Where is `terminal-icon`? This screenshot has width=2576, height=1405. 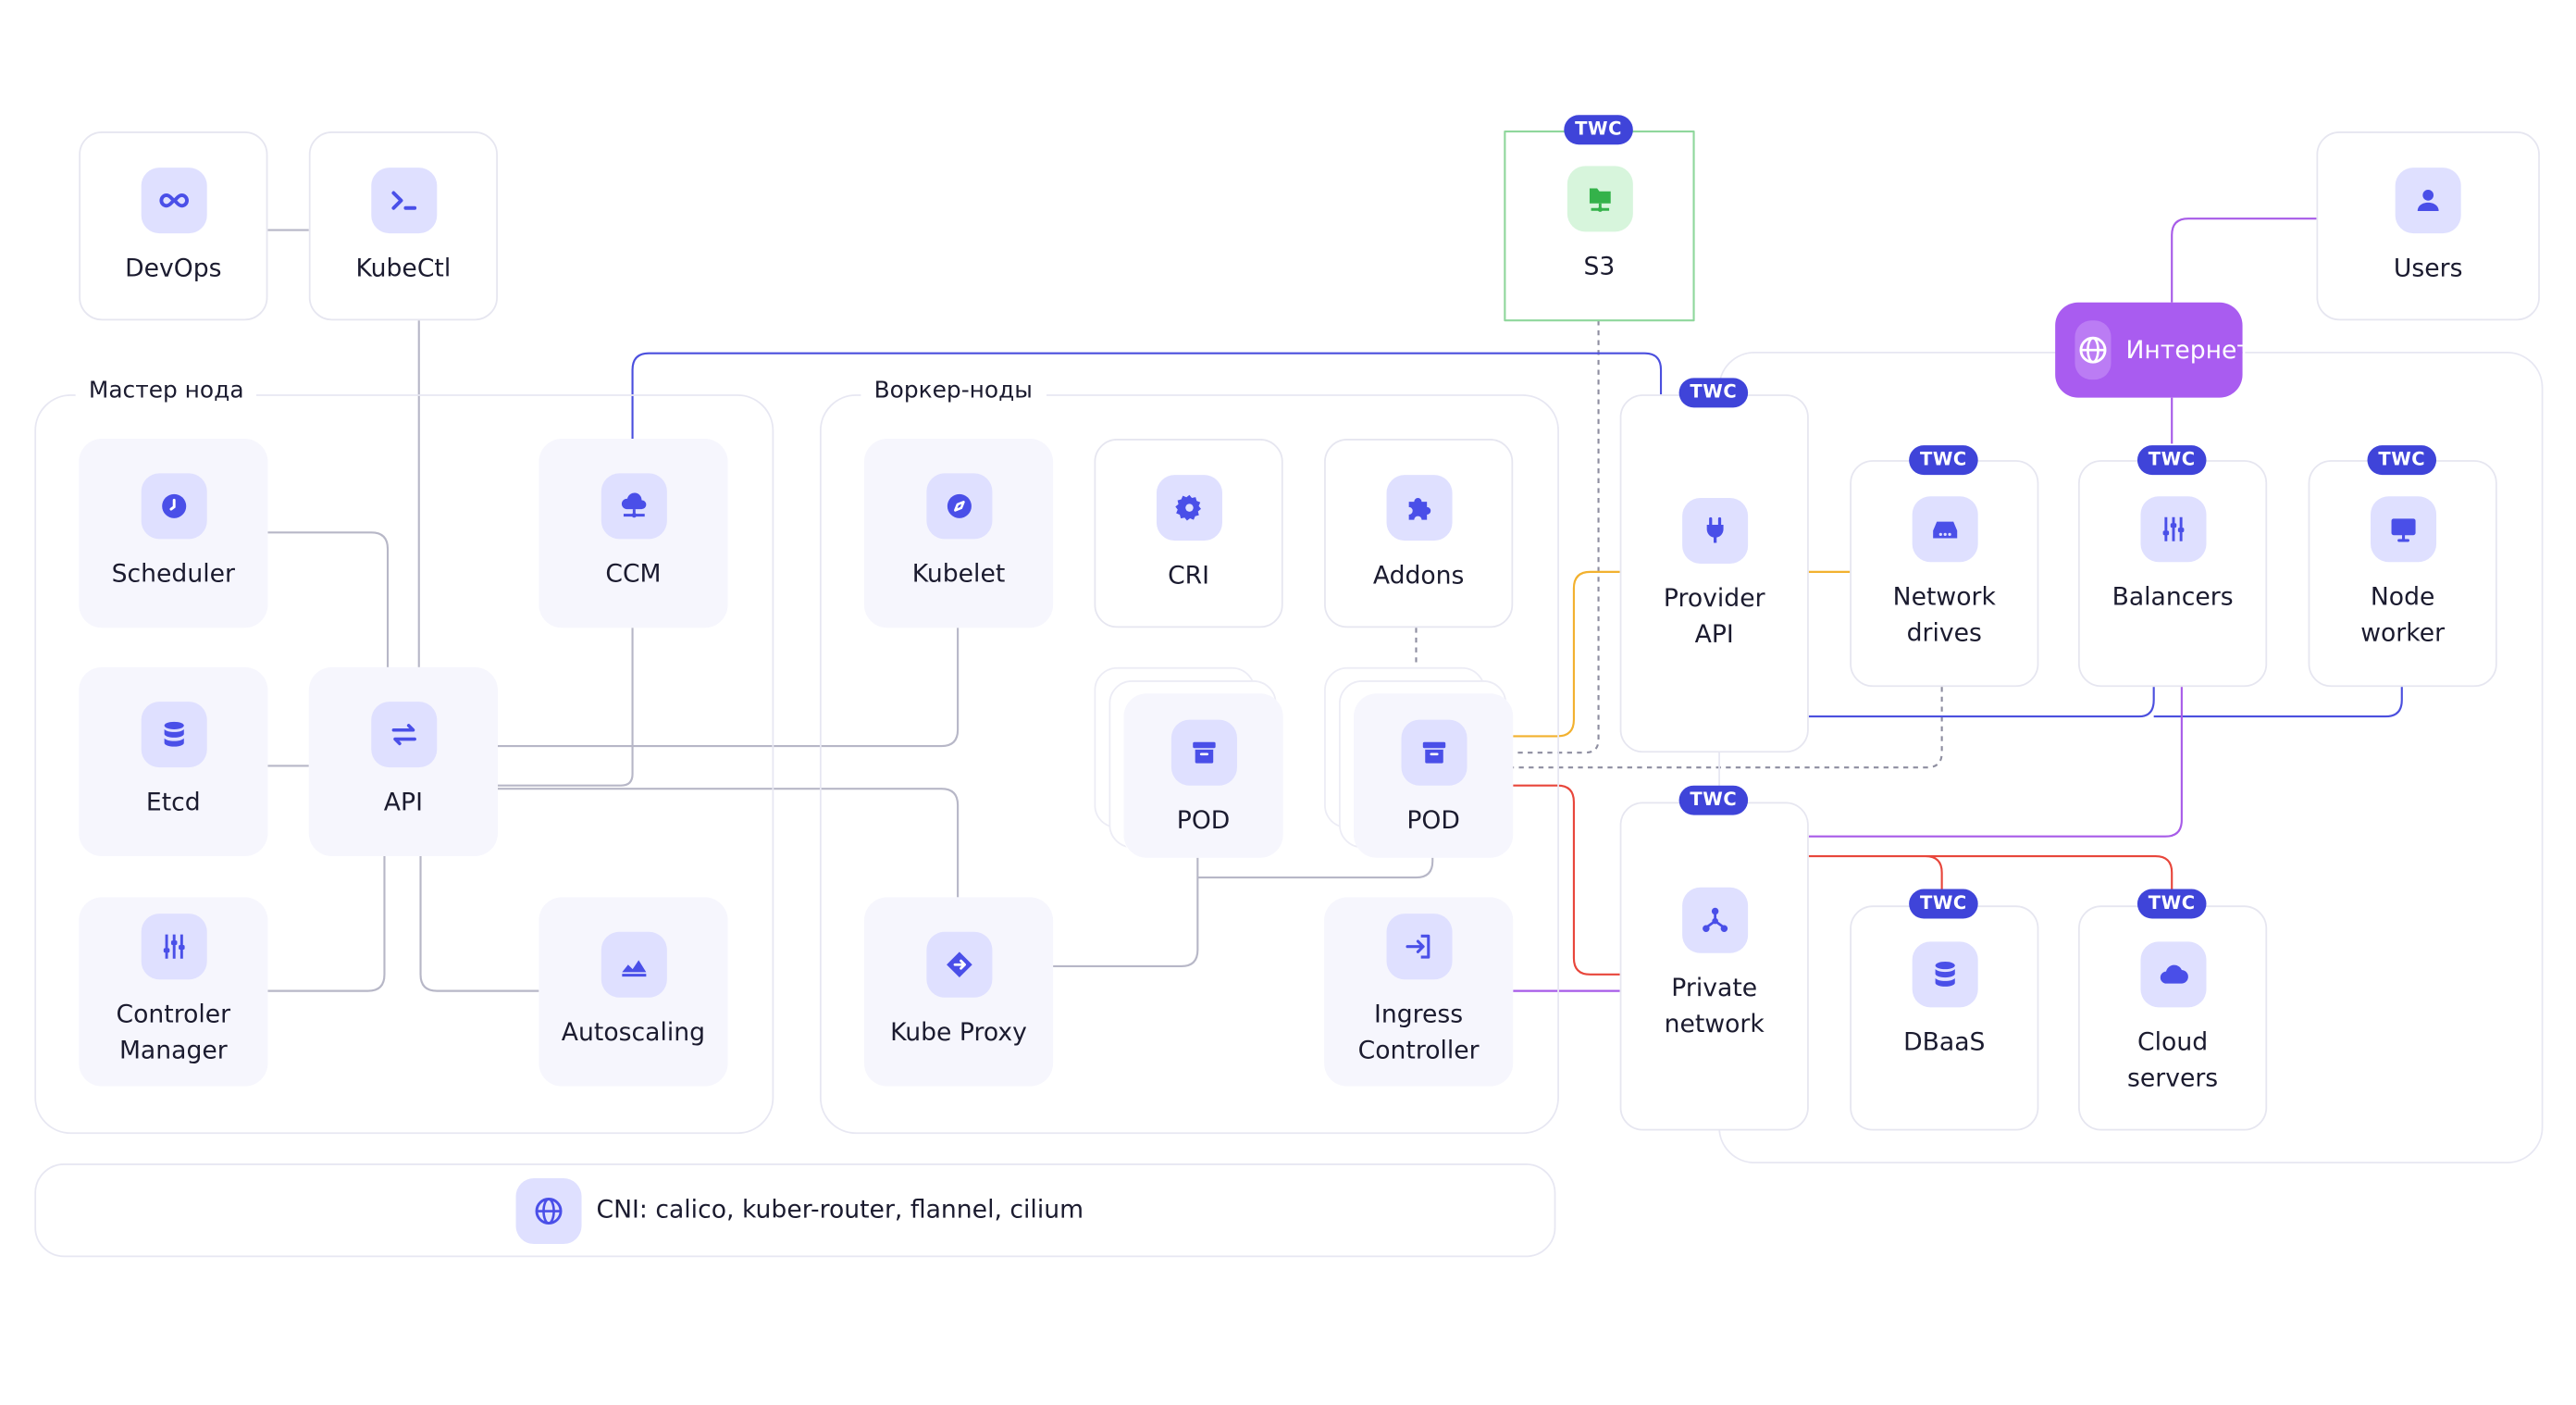
terminal-icon is located at coordinates (404, 201).